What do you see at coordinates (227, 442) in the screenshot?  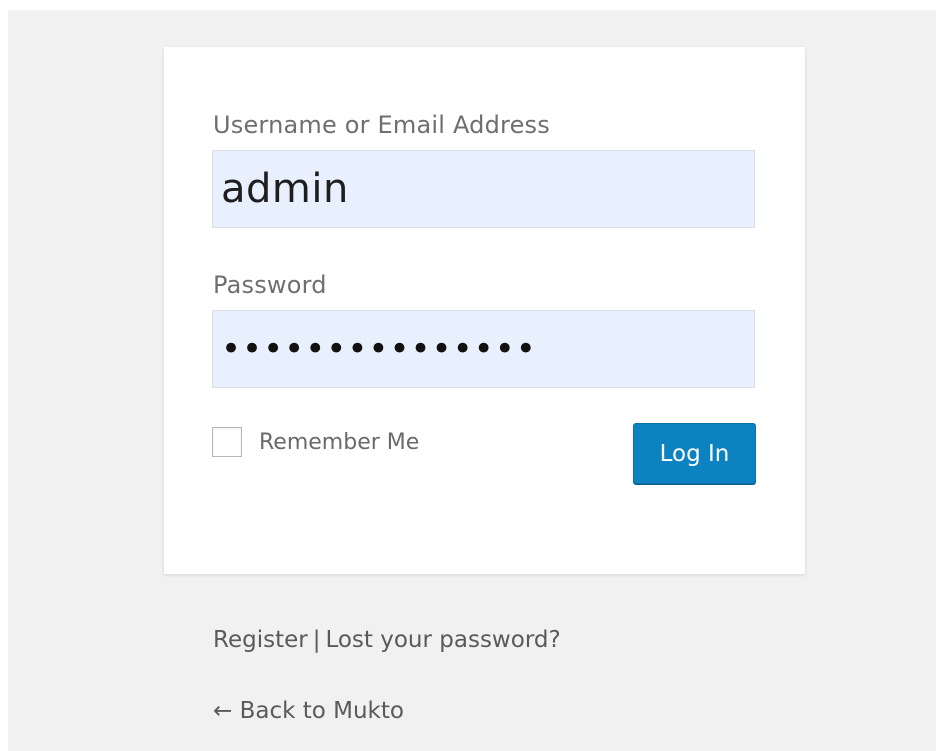 I see `remember-me-checkbox` at bounding box center [227, 442].